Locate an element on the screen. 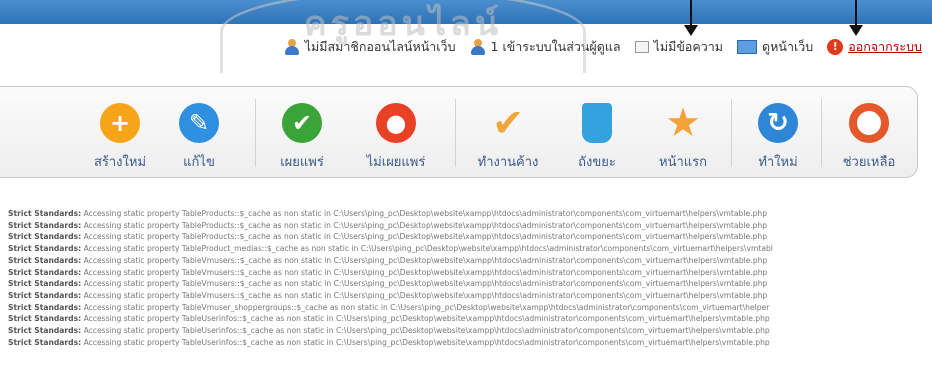 The image size is (932, 376). lifebuoy-icon is located at coordinates (869, 123).